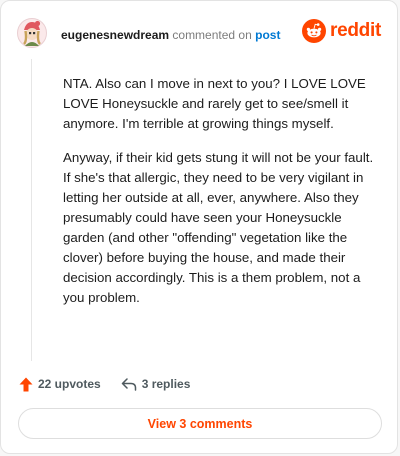  What do you see at coordinates (104, 384) in the screenshot?
I see `comment-actions: 22 upvotes 3 replies` at bounding box center [104, 384].